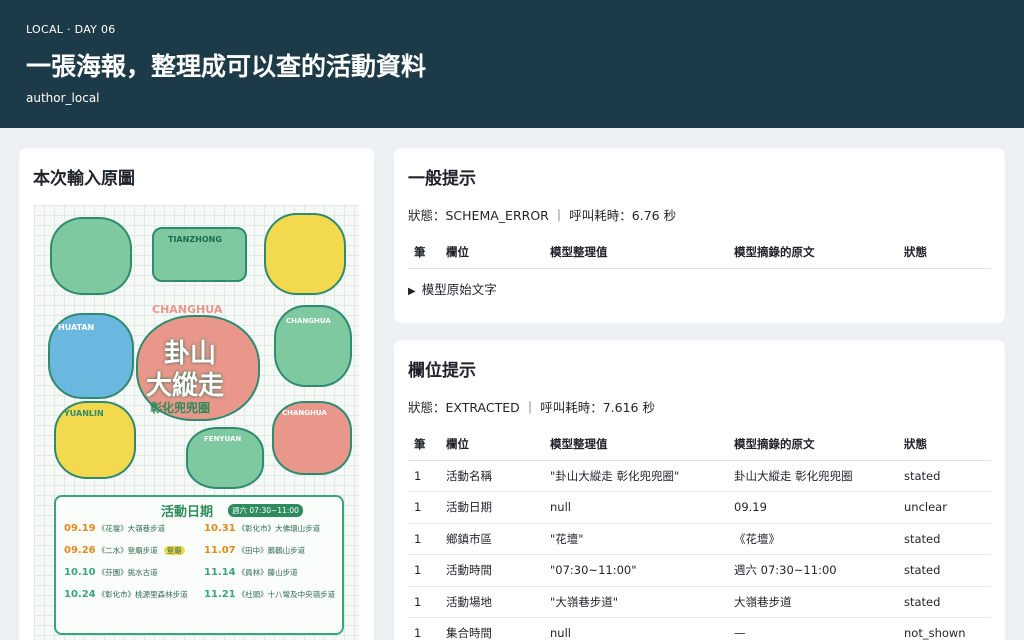 The height and width of the screenshot is (640, 1024). What do you see at coordinates (492, 507) in the screenshot?
I see `cell-field: 活動日期` at bounding box center [492, 507].